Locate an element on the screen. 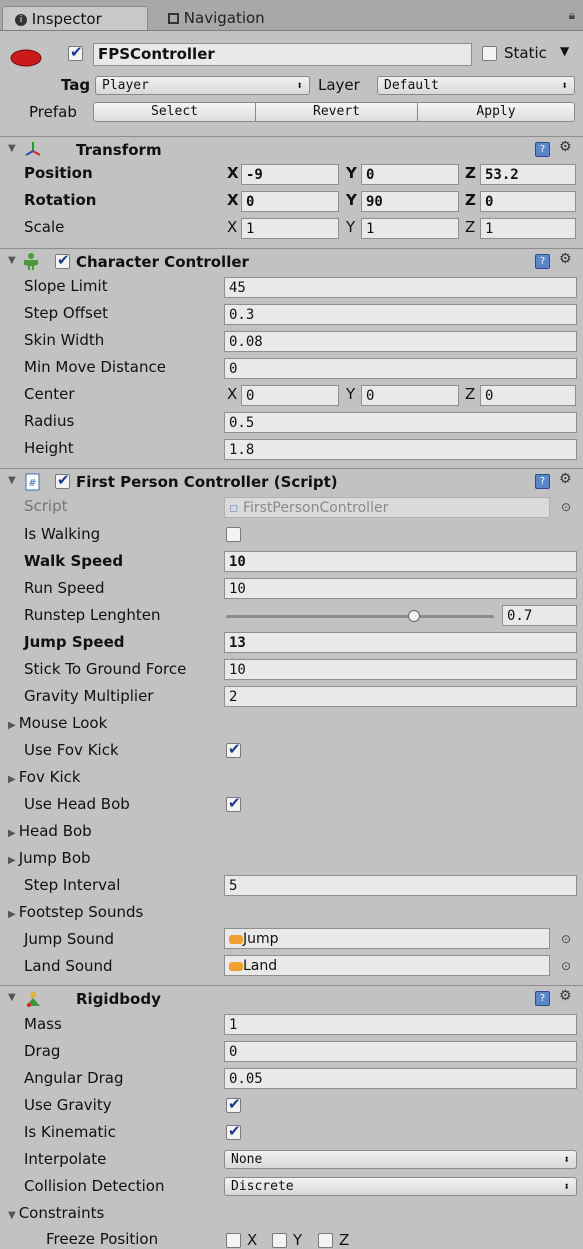 The width and height of the screenshot is (583, 1249). min-move-distance-field: 0 is located at coordinates (400, 368).